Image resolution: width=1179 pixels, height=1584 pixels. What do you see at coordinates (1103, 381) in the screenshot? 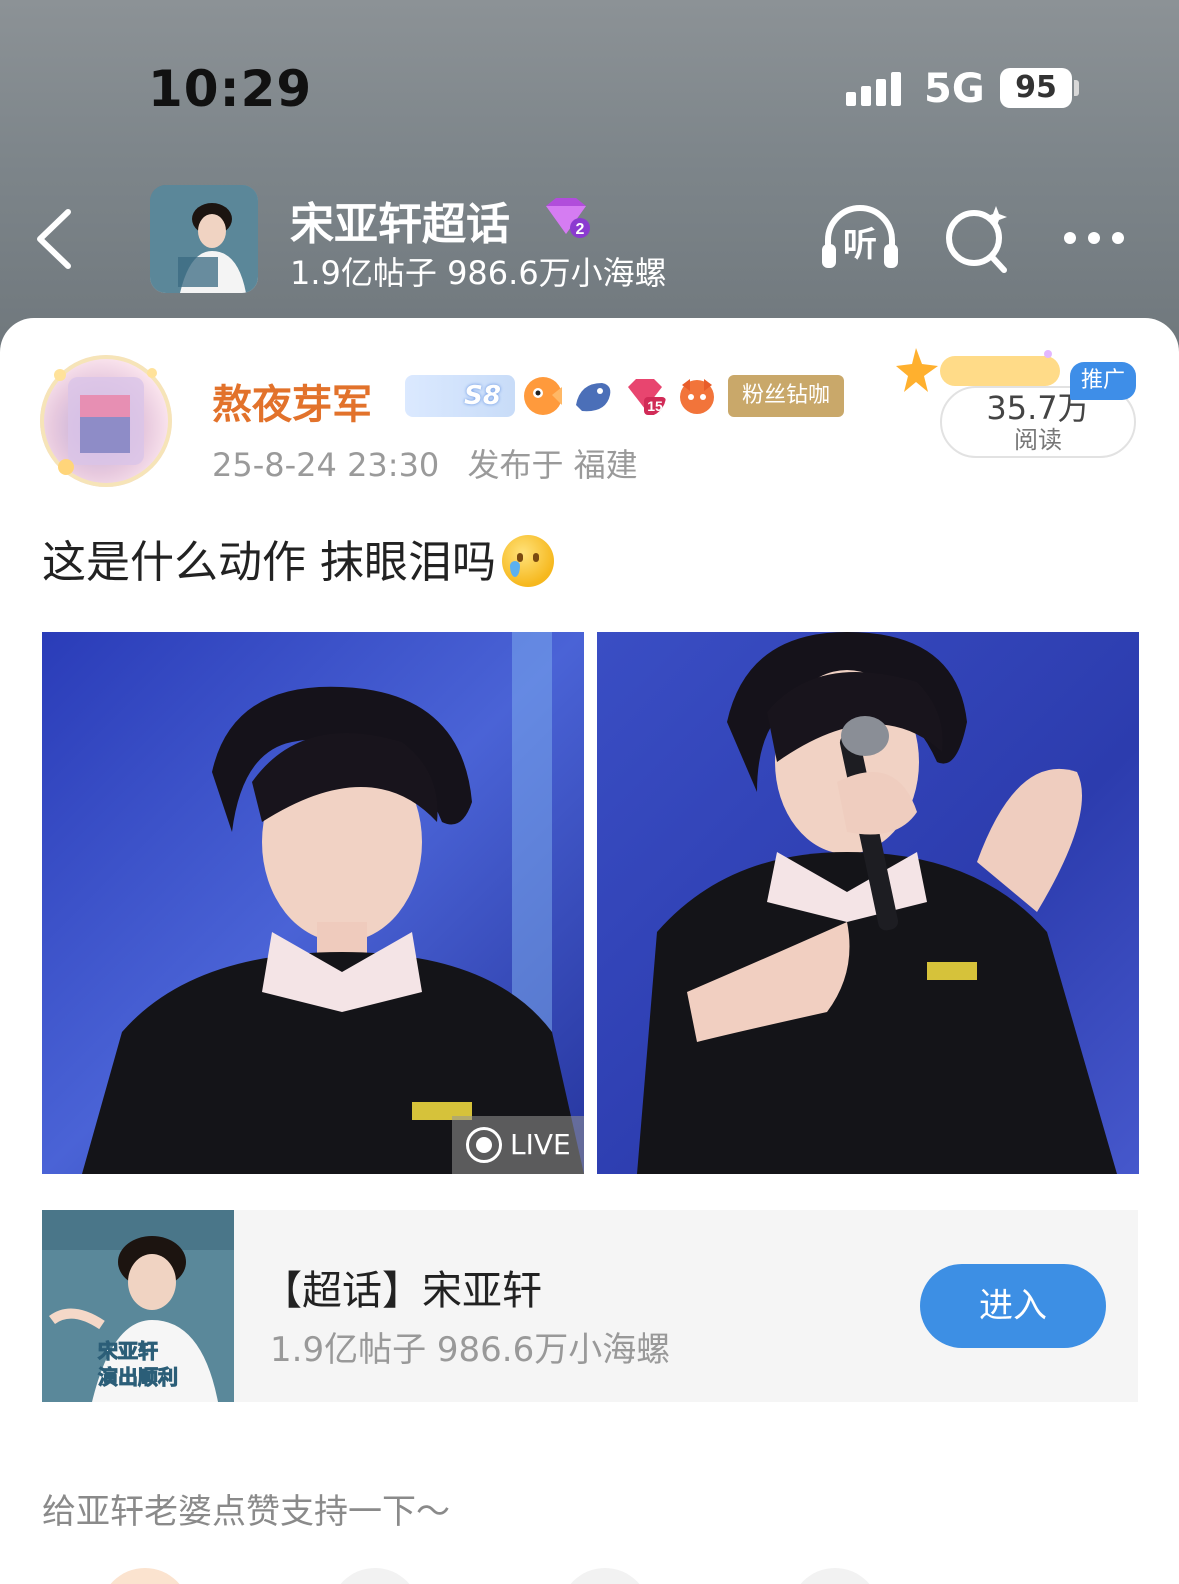
I see `promo-tag: 推广` at bounding box center [1103, 381].